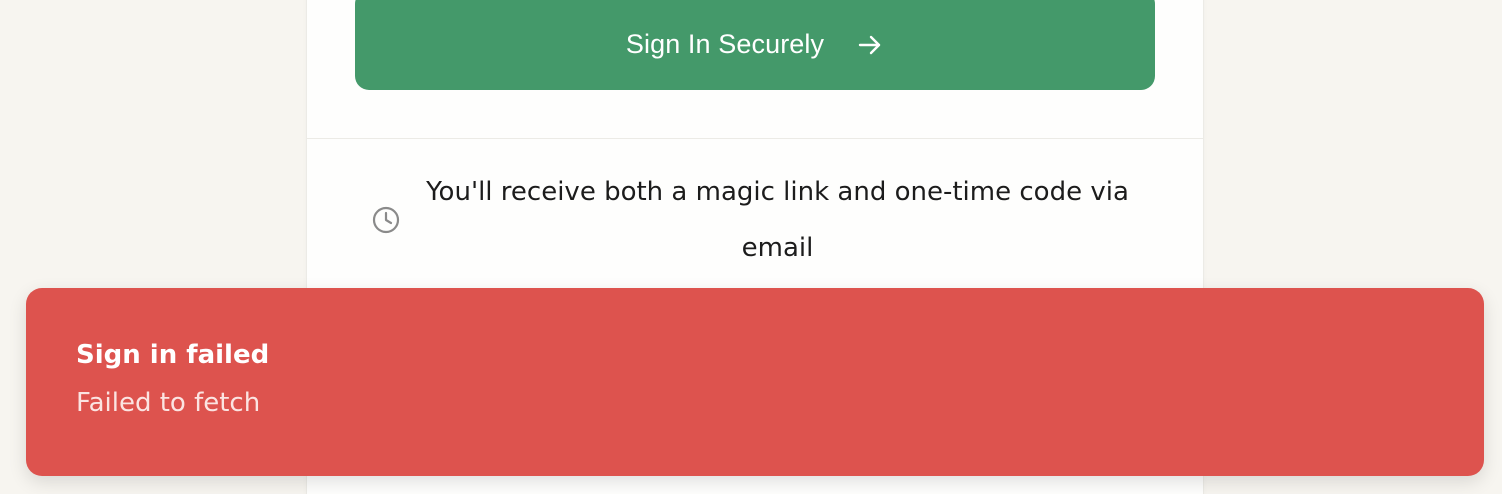 Image resolution: width=1502 pixels, height=494 pixels. I want to click on sign-in-securely-button: Sign In Securely, so click(755, 45).